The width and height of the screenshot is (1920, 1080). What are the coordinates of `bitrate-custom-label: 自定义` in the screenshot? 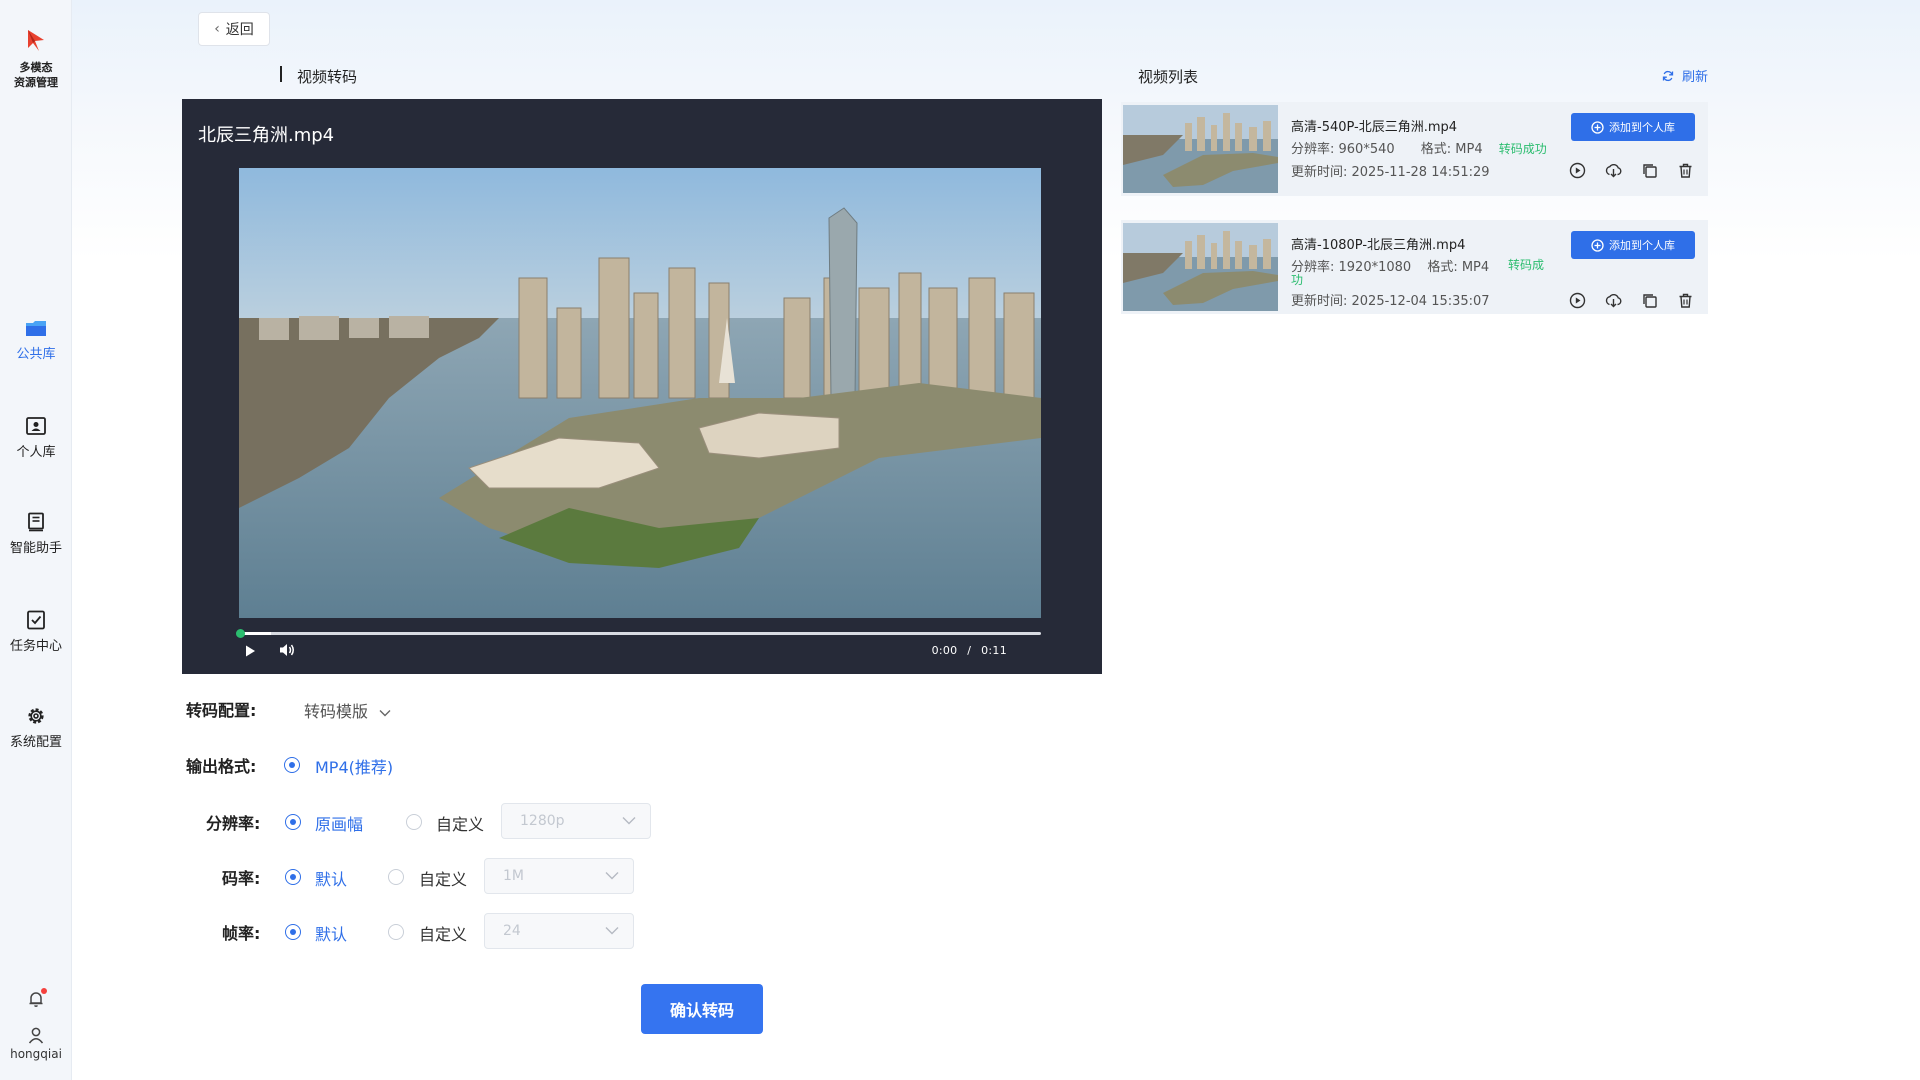 It's located at (443, 878).